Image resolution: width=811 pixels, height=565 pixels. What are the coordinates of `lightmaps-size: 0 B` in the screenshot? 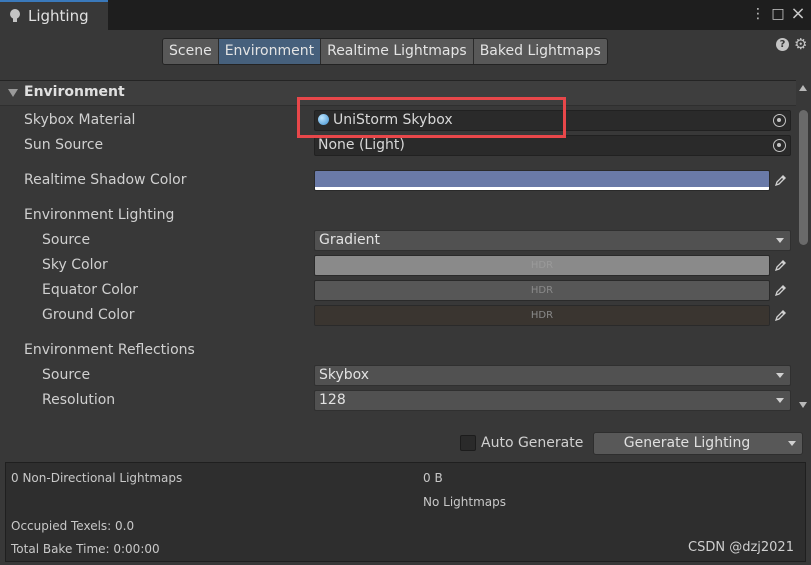 It's located at (433, 478).